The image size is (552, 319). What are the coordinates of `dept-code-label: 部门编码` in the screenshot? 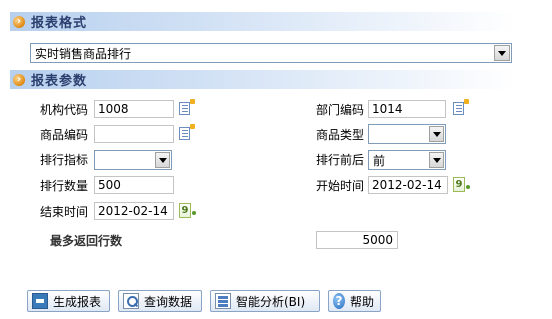 It's located at (340, 110).